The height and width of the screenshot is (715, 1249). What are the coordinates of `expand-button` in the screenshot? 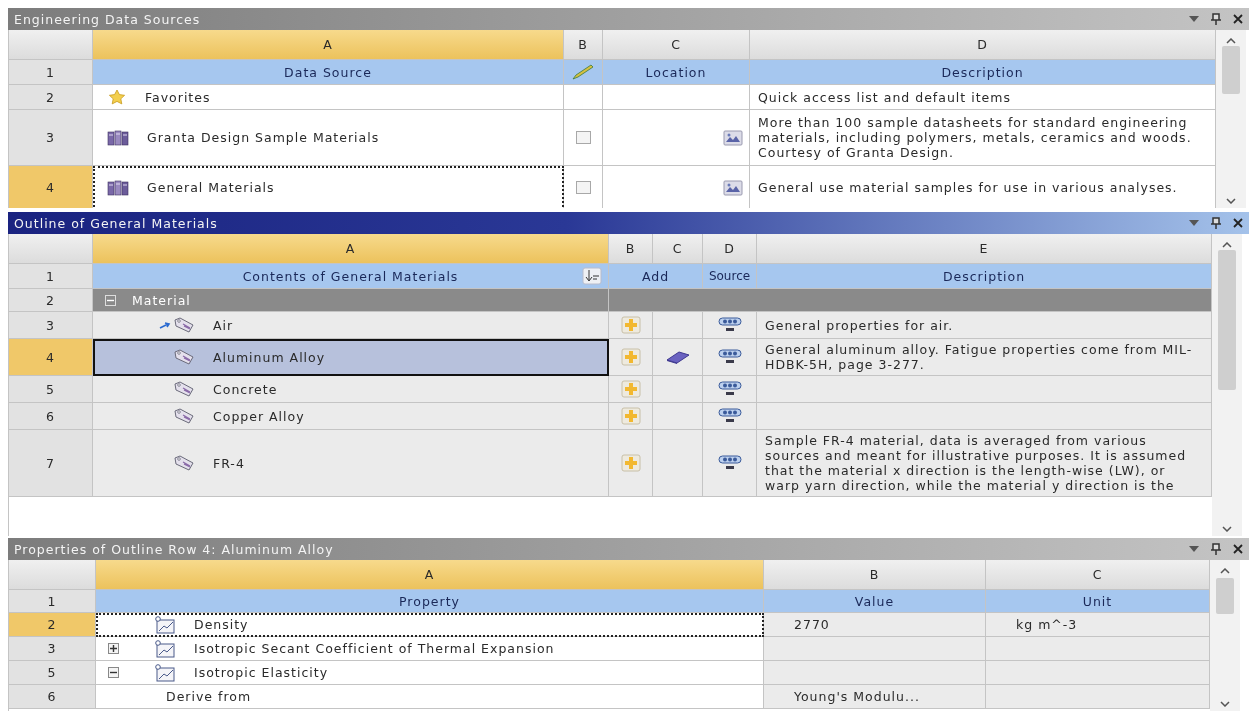 It's located at (113, 648).